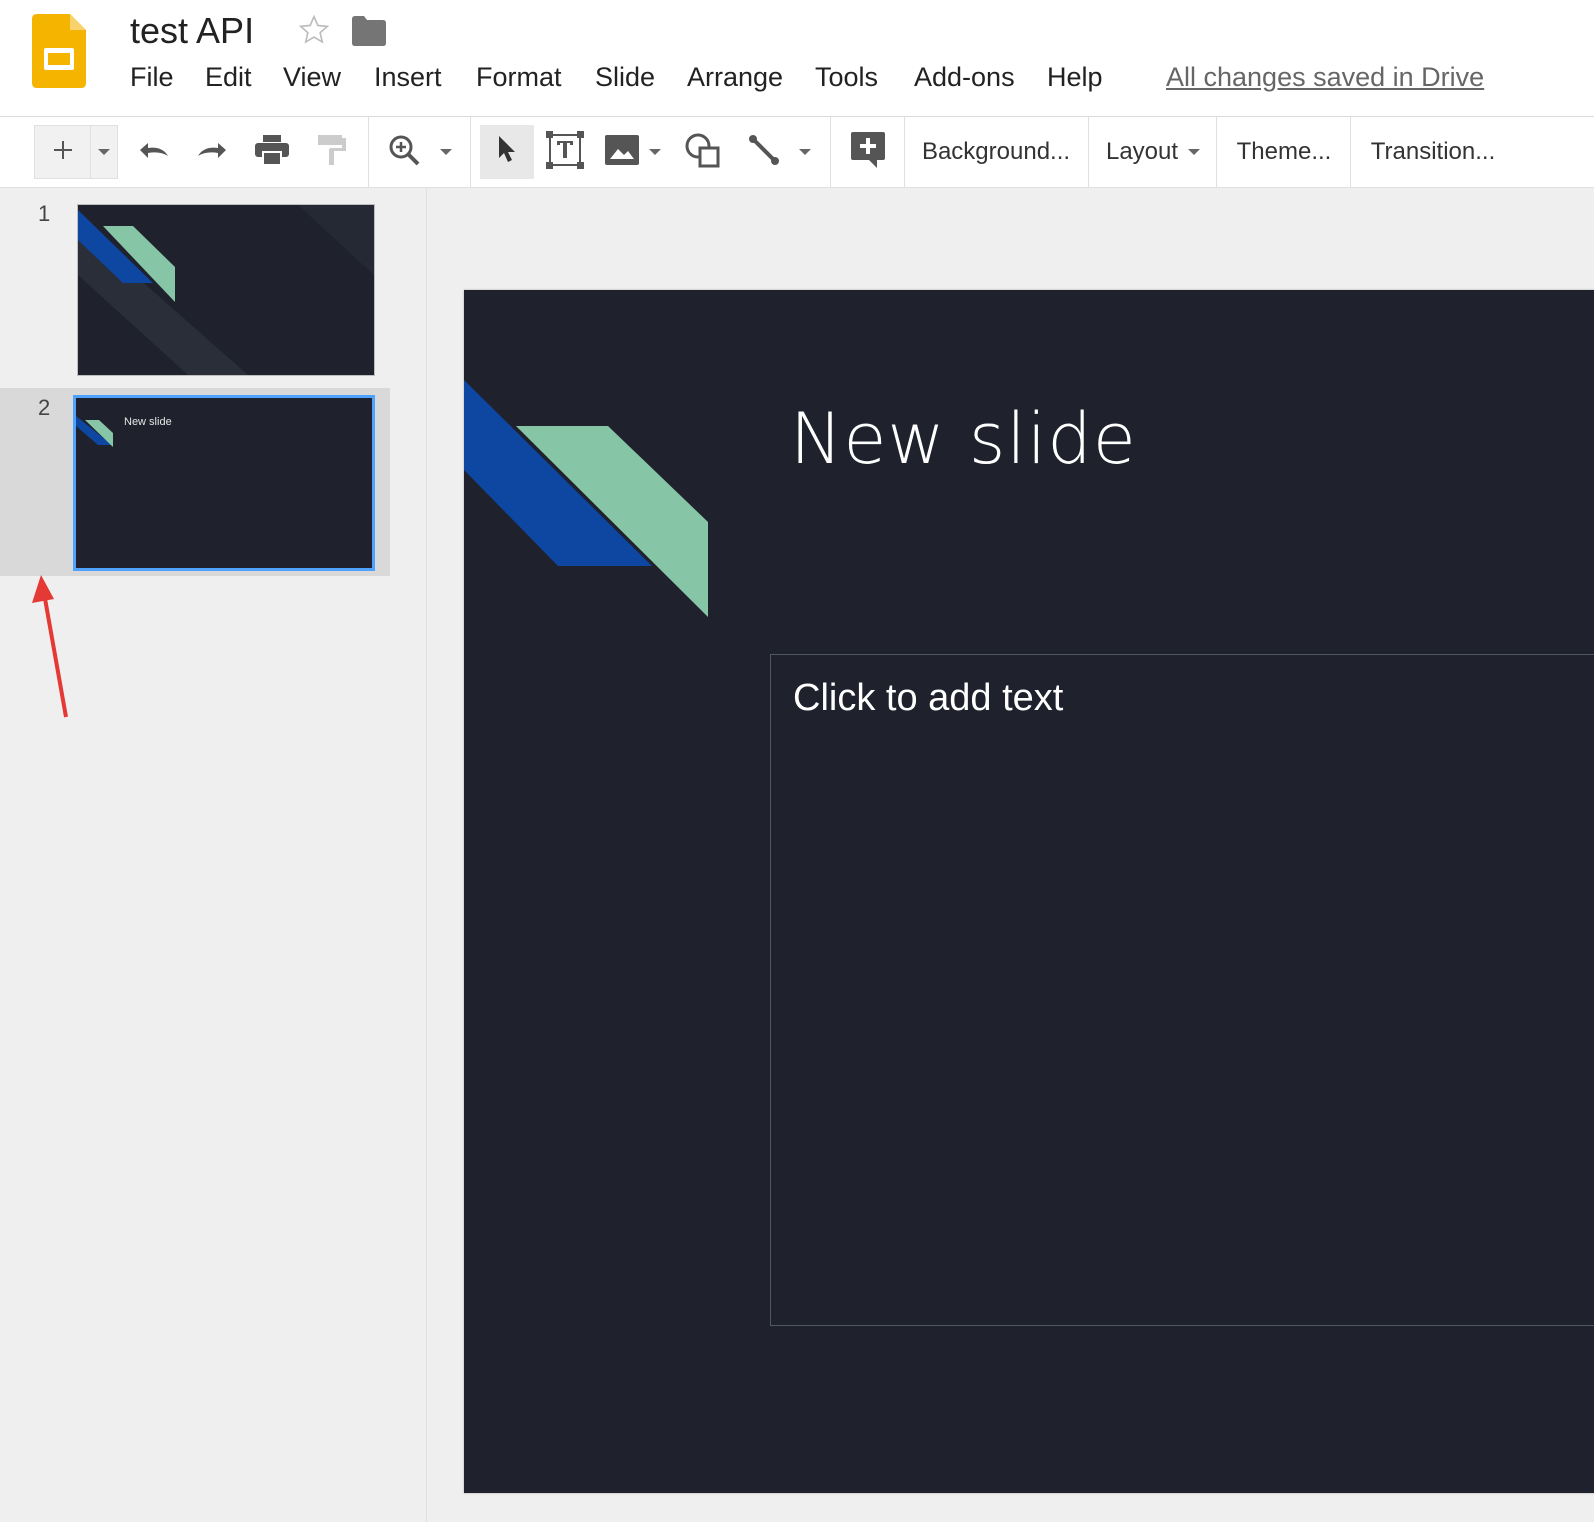  Describe the element at coordinates (735, 77) in the screenshot. I see `menu-arrange: Arrange` at that location.